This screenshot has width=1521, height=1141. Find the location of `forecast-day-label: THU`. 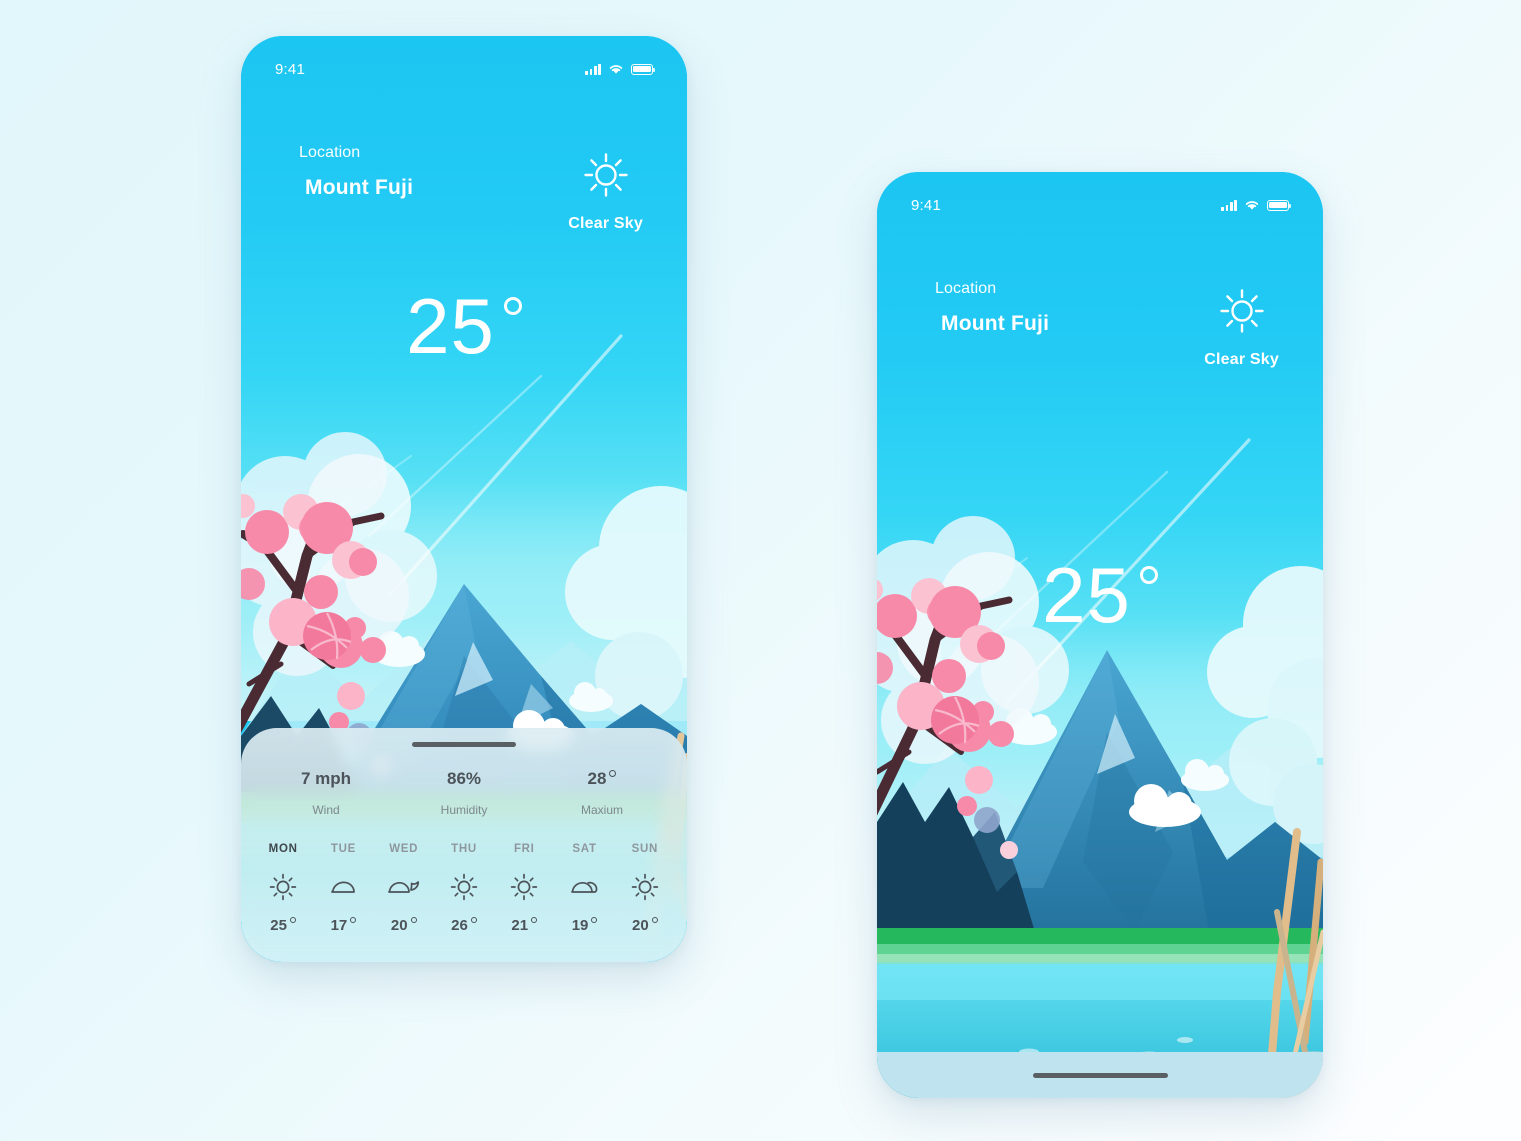

forecast-day-label: THU is located at coordinates (464, 849).